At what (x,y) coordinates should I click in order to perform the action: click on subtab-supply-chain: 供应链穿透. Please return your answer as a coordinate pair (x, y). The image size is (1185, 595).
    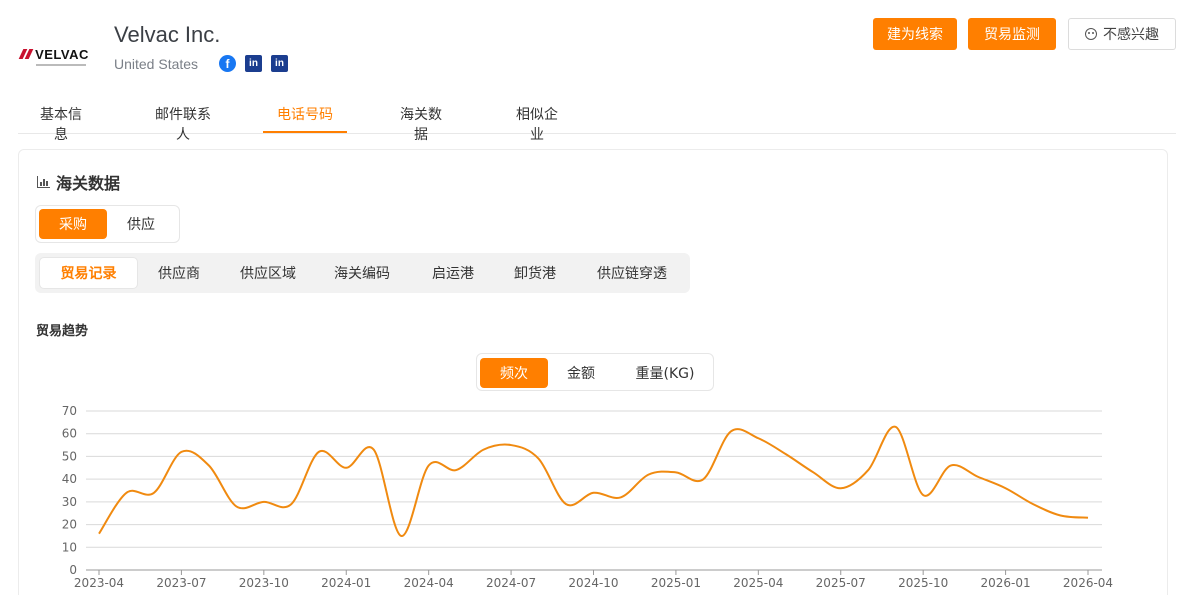
    Looking at the image, I should click on (632, 273).